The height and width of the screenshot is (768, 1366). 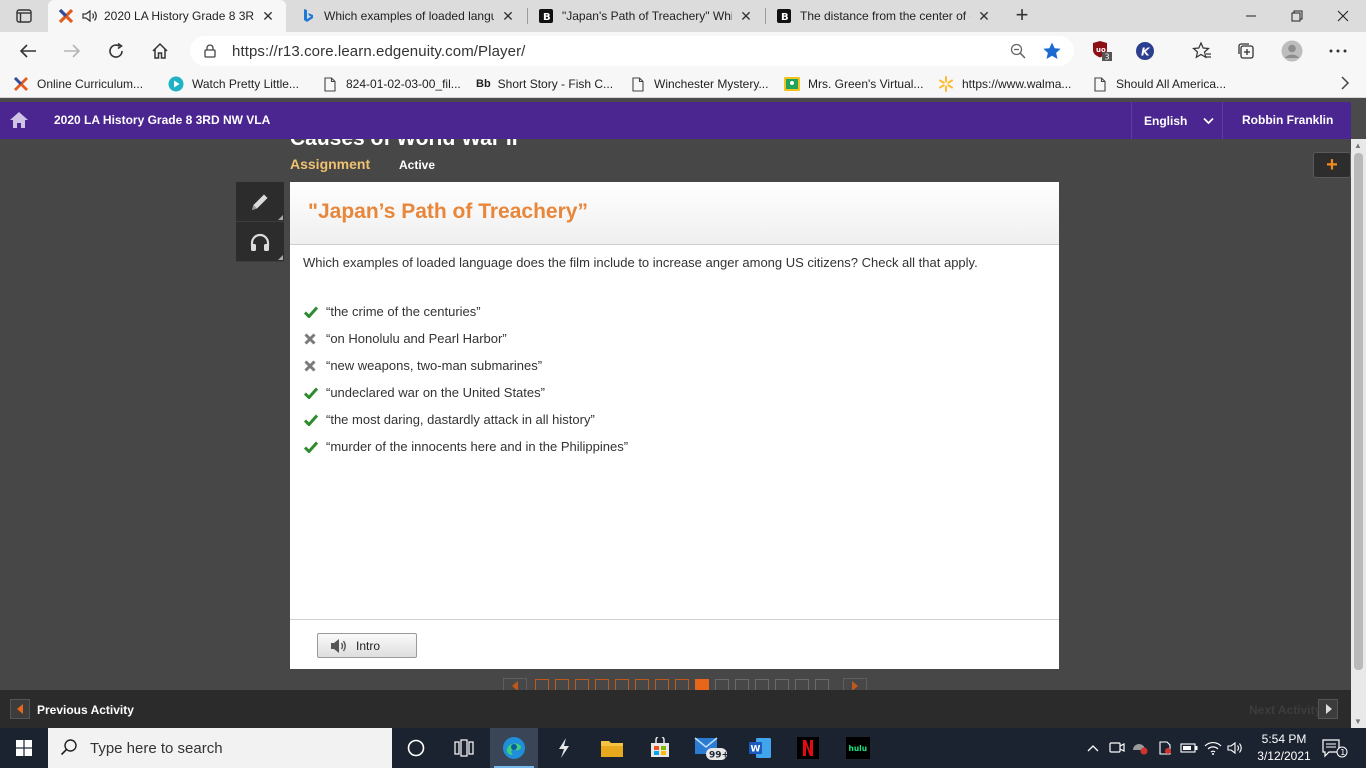 I want to click on intro-button: Intro, so click(x=367, y=645).